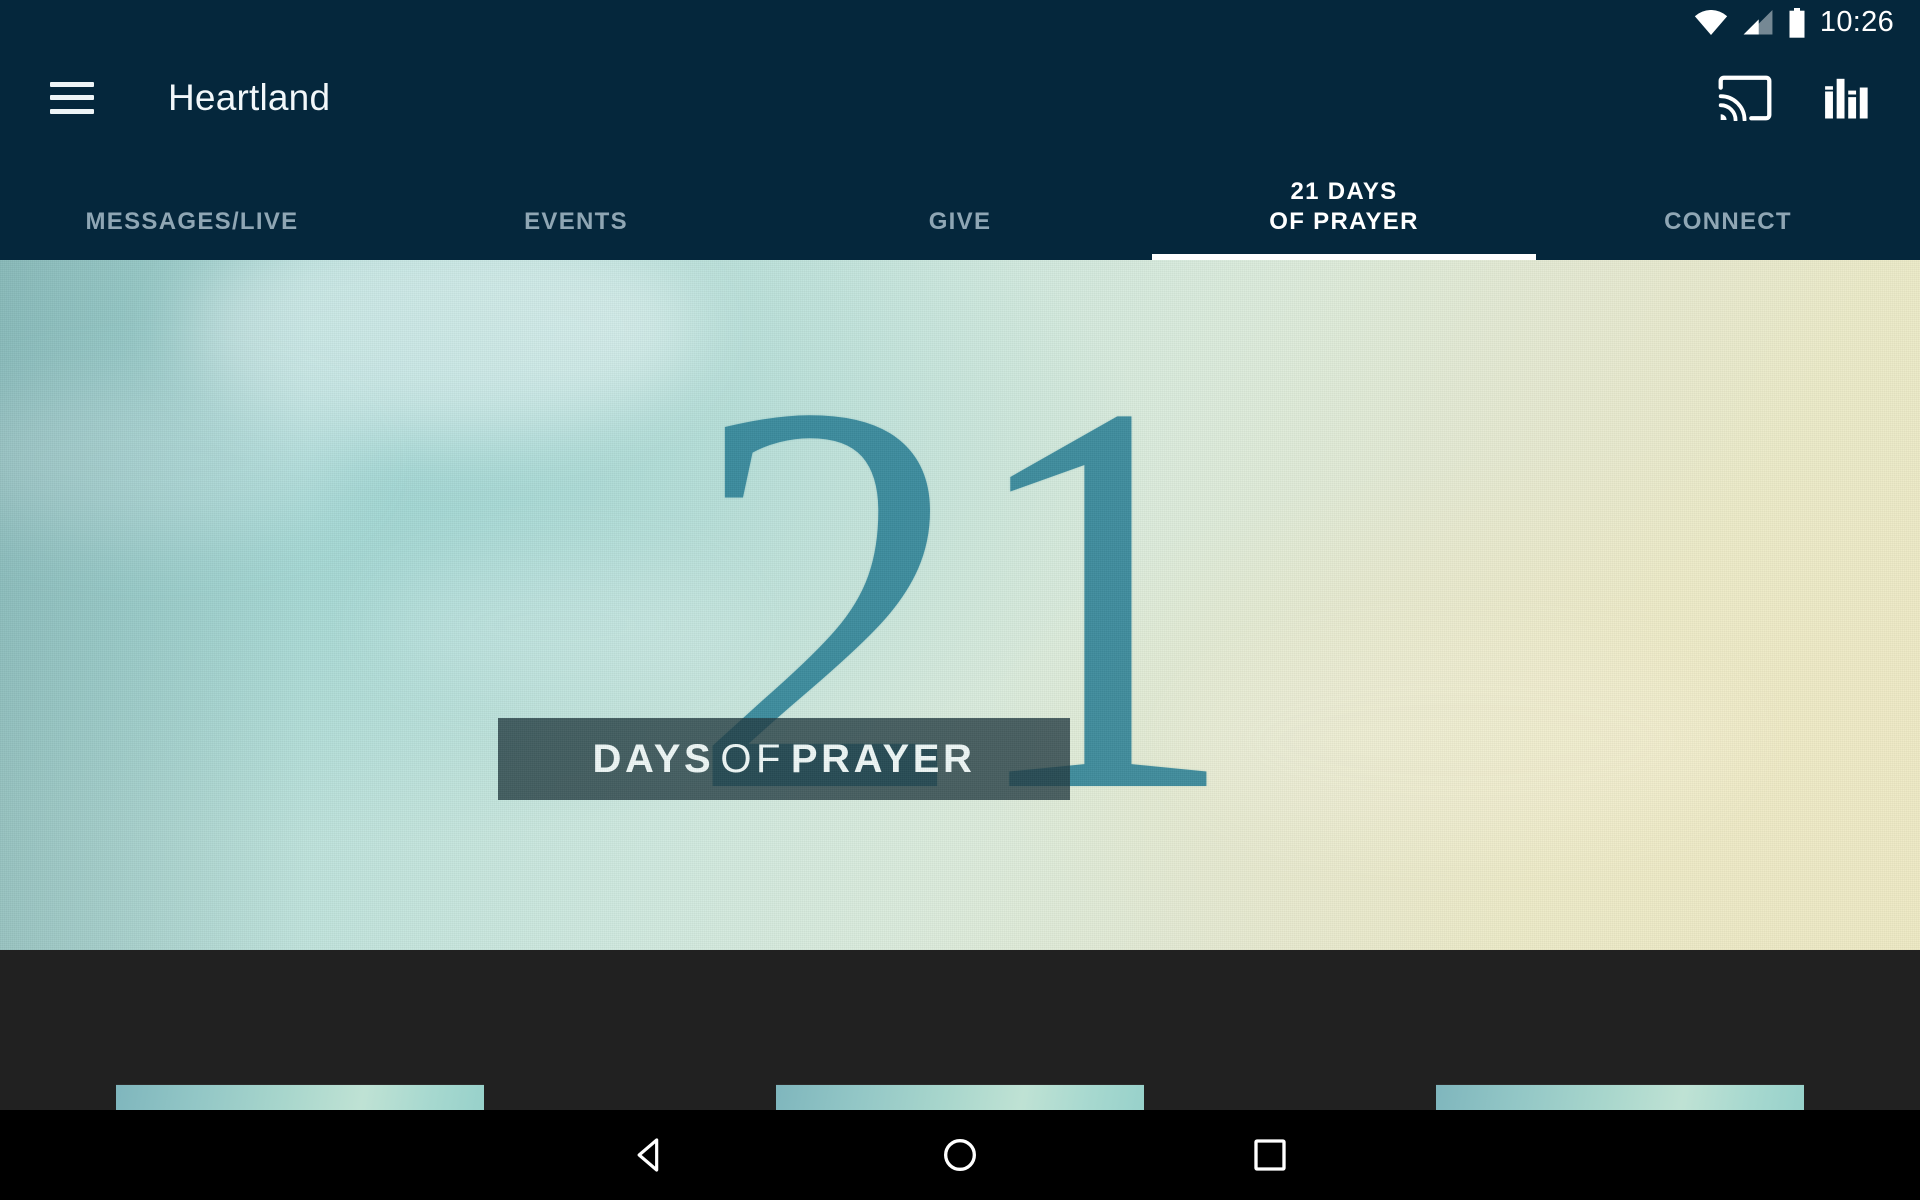 The height and width of the screenshot is (1200, 1920). What do you see at coordinates (1711, 22) in the screenshot?
I see `wifi-icon` at bounding box center [1711, 22].